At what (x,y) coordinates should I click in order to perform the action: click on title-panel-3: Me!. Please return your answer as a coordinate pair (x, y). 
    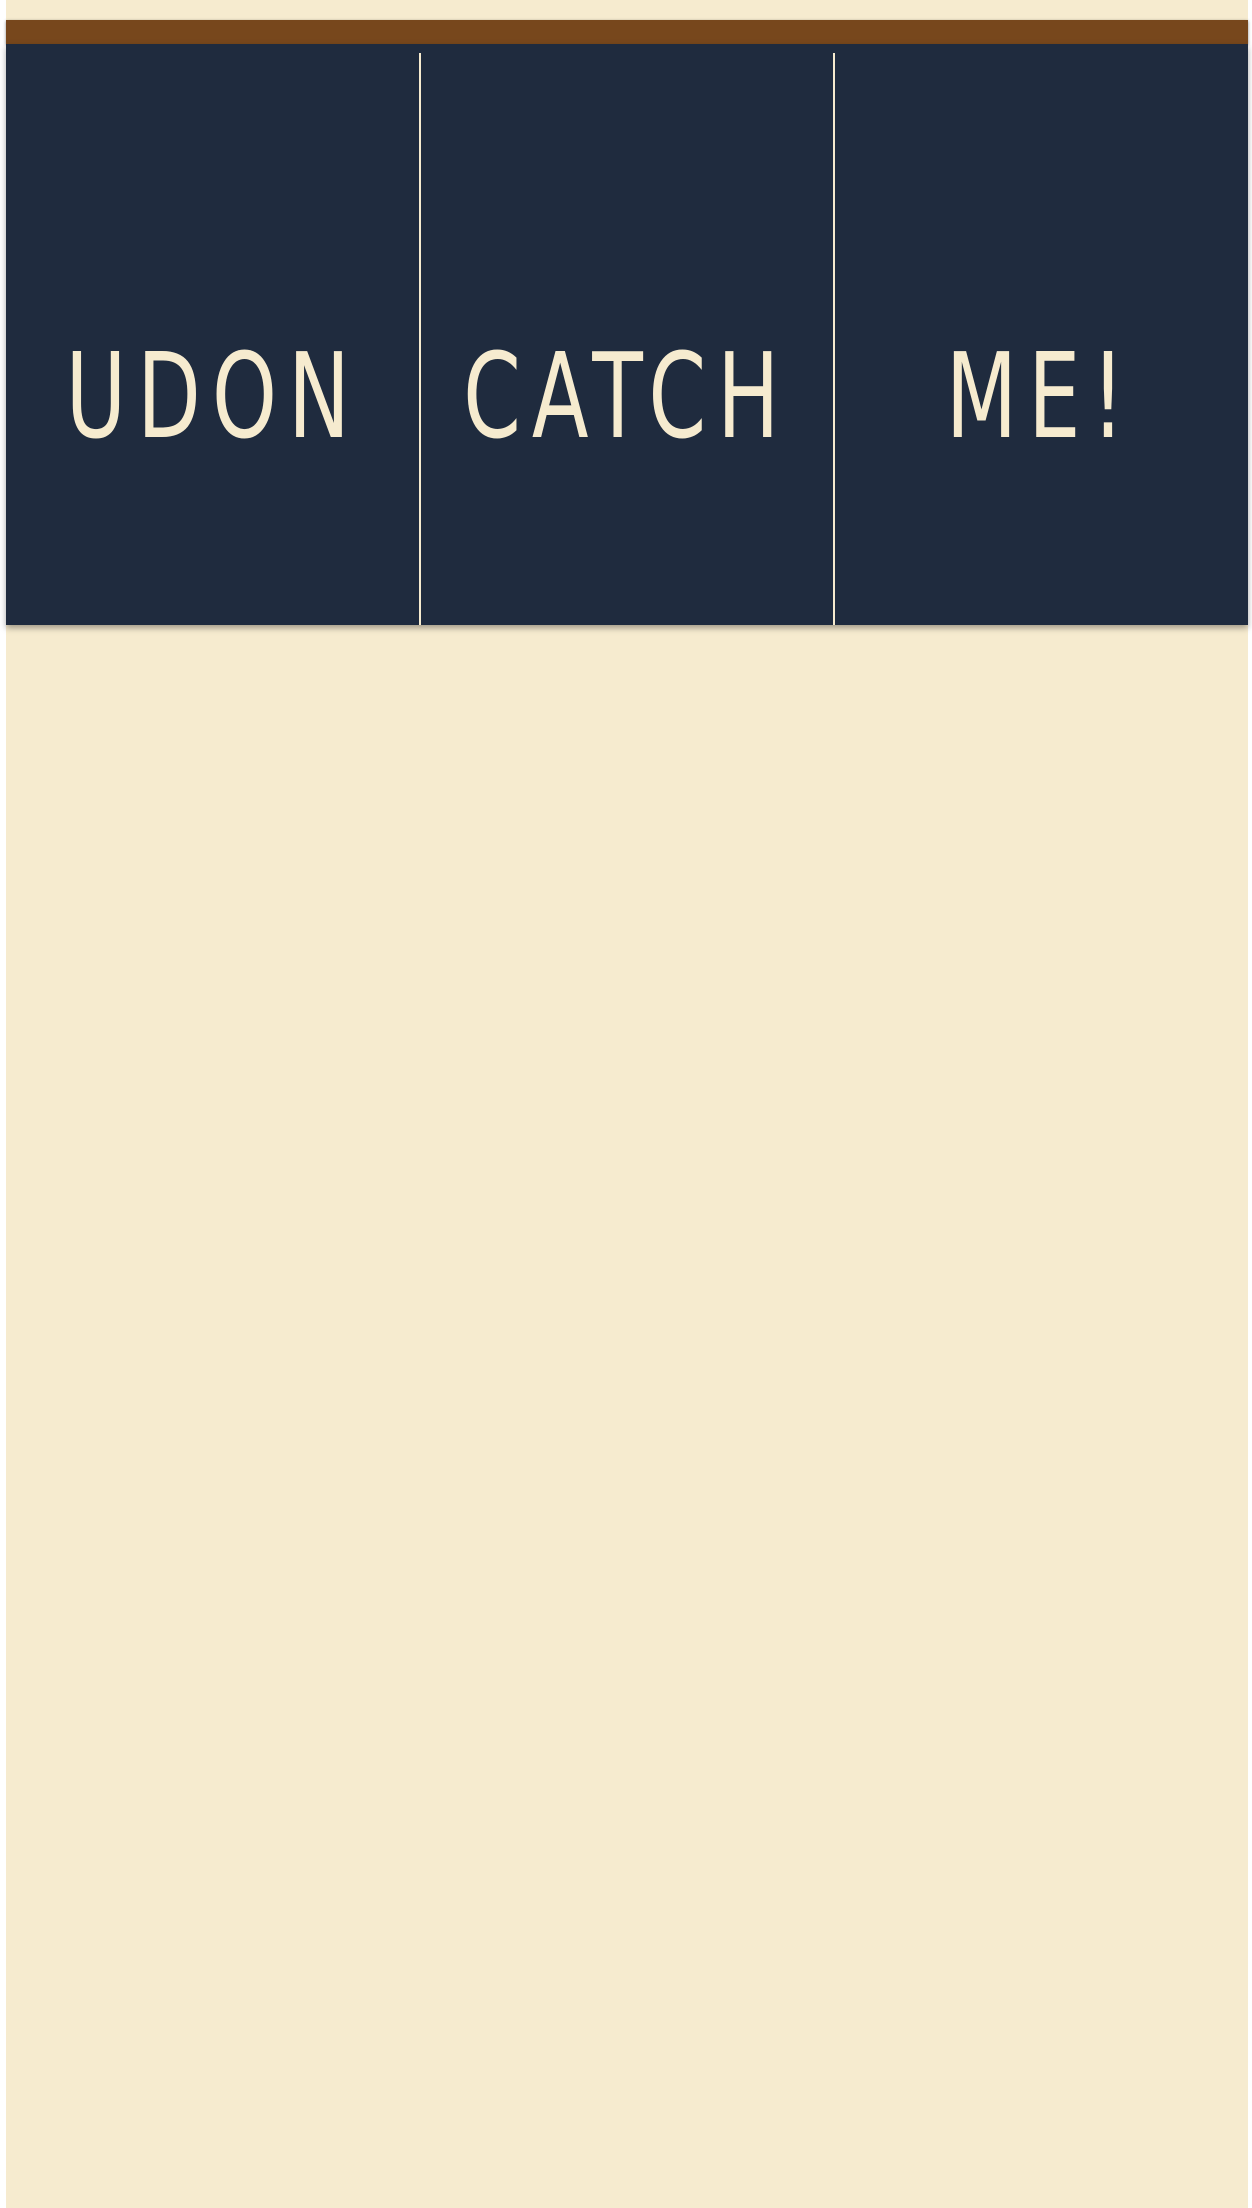
    Looking at the image, I should click on (1041, 334).